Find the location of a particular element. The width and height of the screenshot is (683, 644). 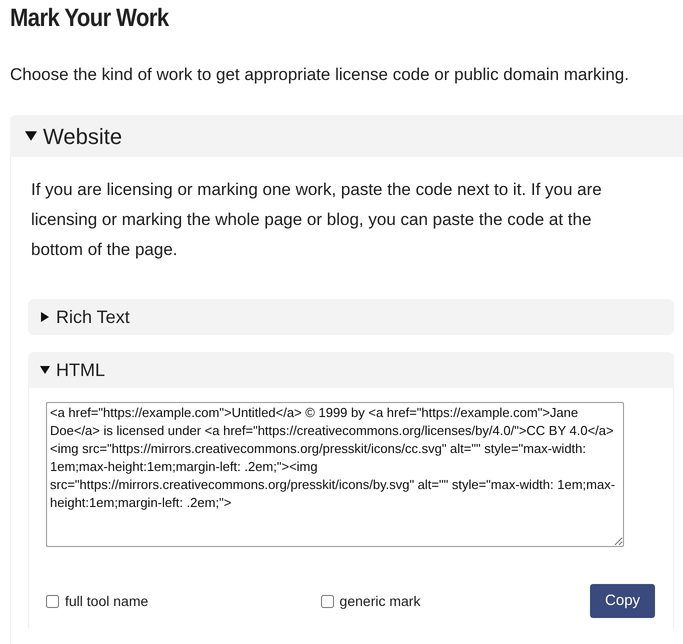

checkbox-label: full tool name is located at coordinates (106, 601).